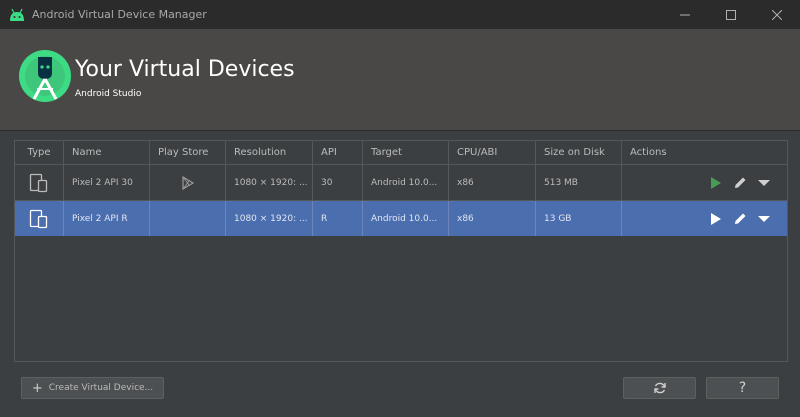 Image resolution: width=800 pixels, height=417 pixels. What do you see at coordinates (108, 94) in the screenshot?
I see `page-subtitle: Android Studio` at bounding box center [108, 94].